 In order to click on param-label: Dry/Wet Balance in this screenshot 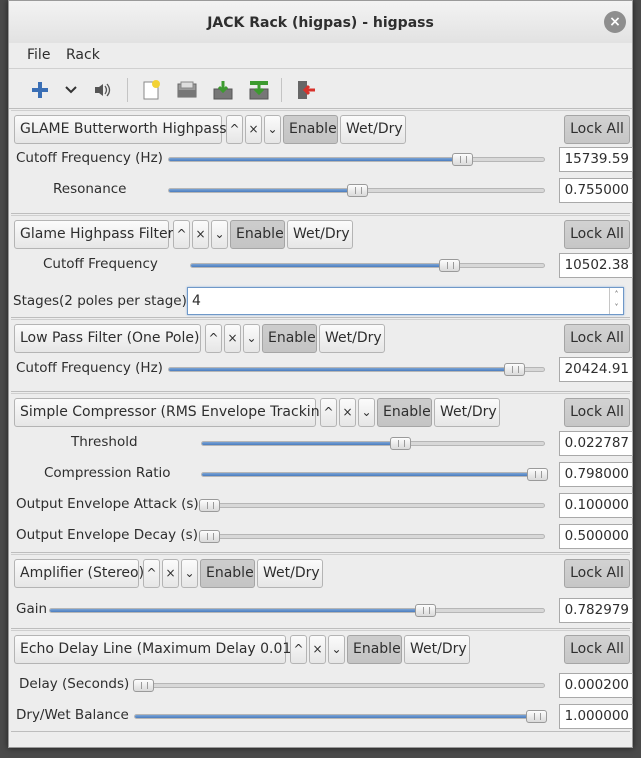, I will do `click(72, 715)`.